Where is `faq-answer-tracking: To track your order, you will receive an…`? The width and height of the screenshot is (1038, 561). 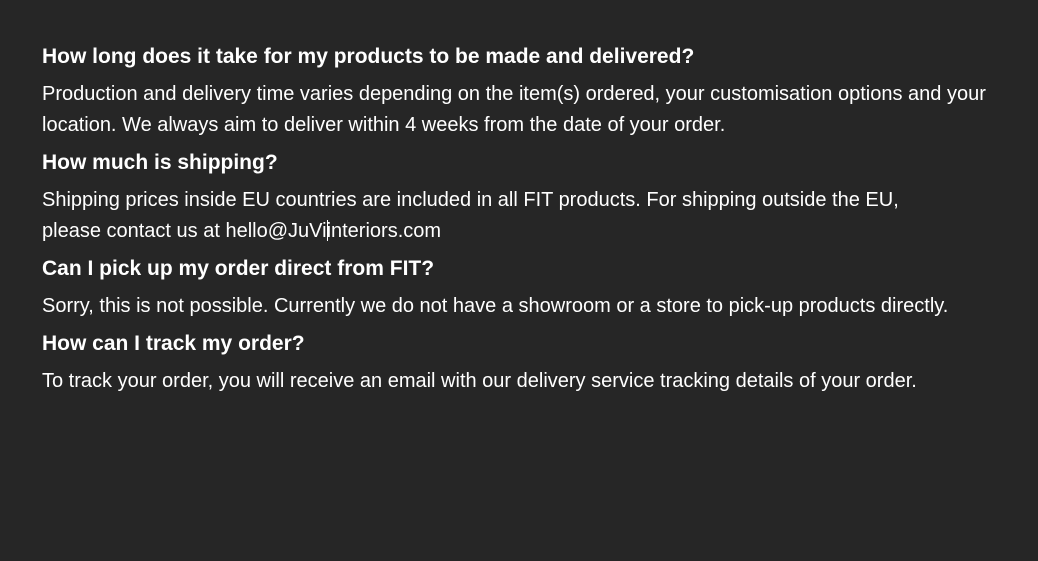
faq-answer-tracking: To track your order, you will receive an… is located at coordinates (479, 381).